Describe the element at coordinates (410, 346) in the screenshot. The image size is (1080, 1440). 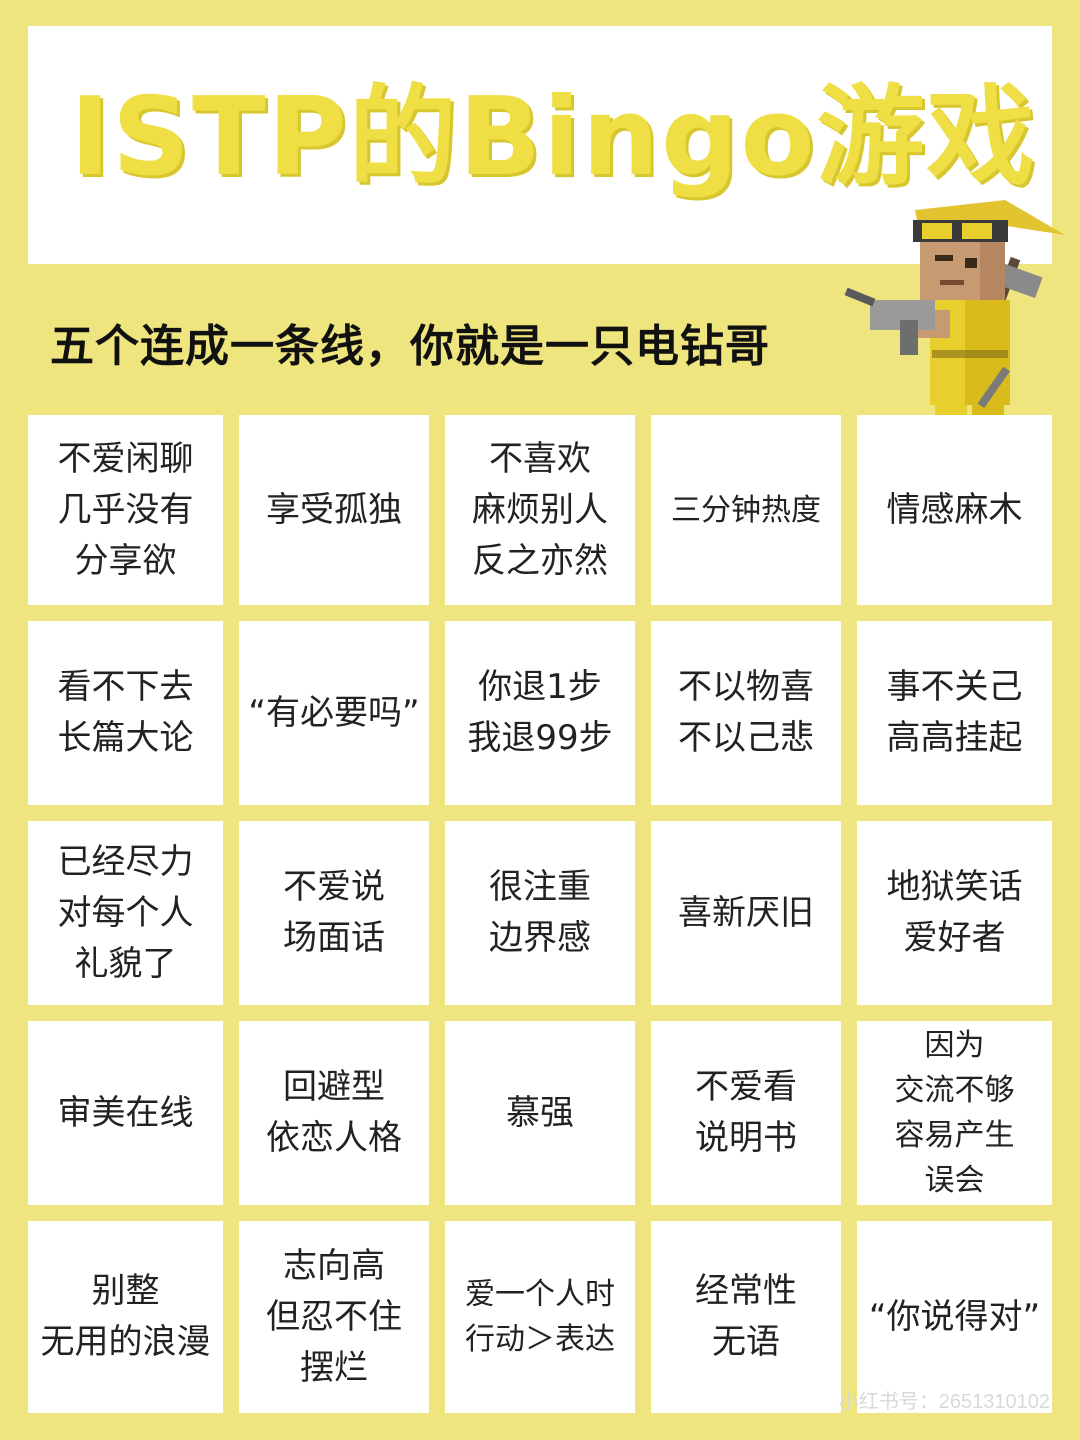
I see `subtitle: 五个连成一条线，你就是一只电钻哥` at that location.